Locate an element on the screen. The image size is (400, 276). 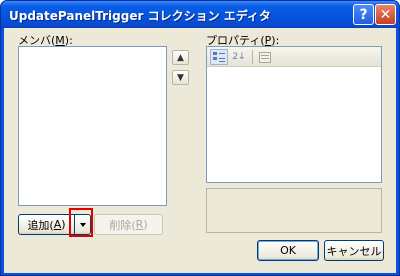
sort-alpha-icon: 2↓ is located at coordinates (239, 57).